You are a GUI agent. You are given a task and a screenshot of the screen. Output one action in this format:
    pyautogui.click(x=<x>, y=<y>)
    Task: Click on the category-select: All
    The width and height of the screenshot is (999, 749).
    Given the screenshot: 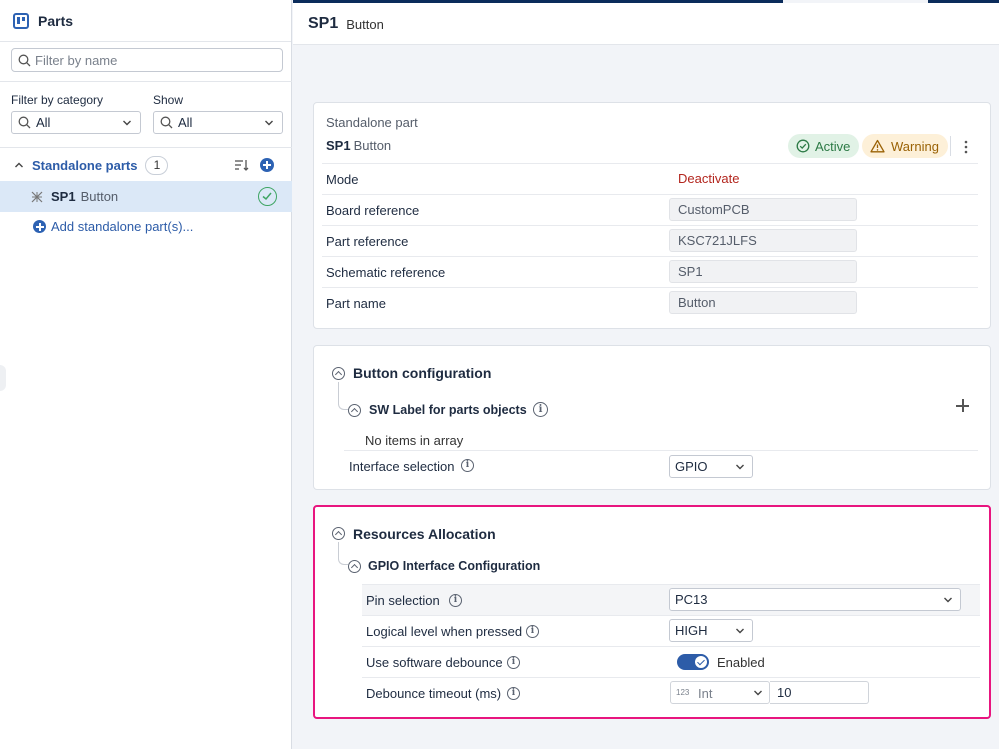 What is the action you would take?
    pyautogui.click(x=76, y=122)
    